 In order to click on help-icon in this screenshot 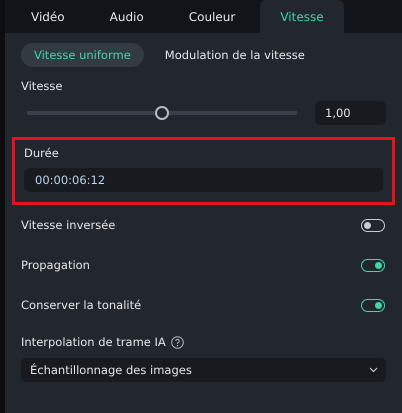, I will do `click(177, 342)`.